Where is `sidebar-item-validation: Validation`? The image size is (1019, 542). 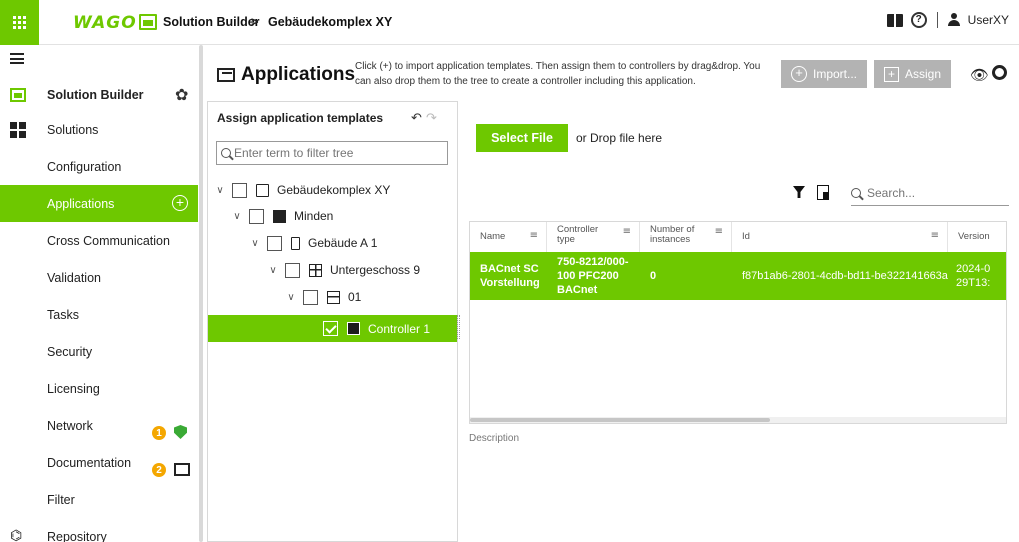
sidebar-item-validation: Validation is located at coordinates (99, 277).